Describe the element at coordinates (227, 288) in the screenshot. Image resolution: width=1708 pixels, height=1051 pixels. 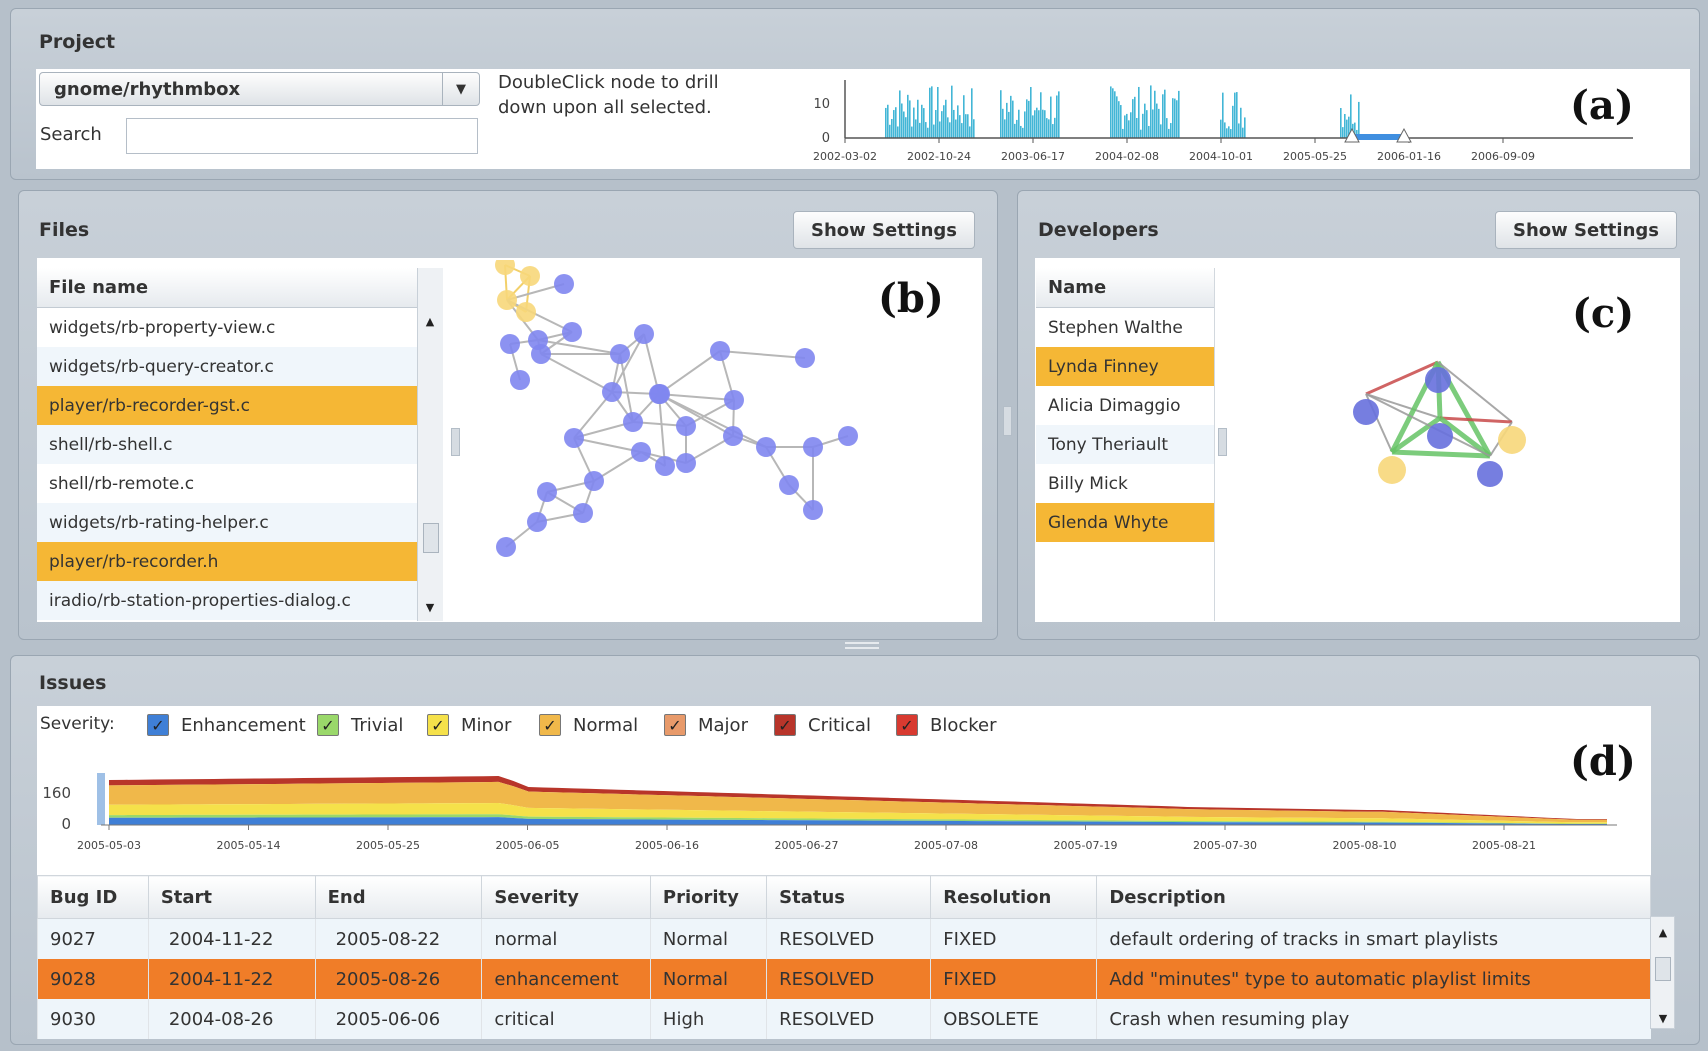
I see `files-column-header: File name` at that location.